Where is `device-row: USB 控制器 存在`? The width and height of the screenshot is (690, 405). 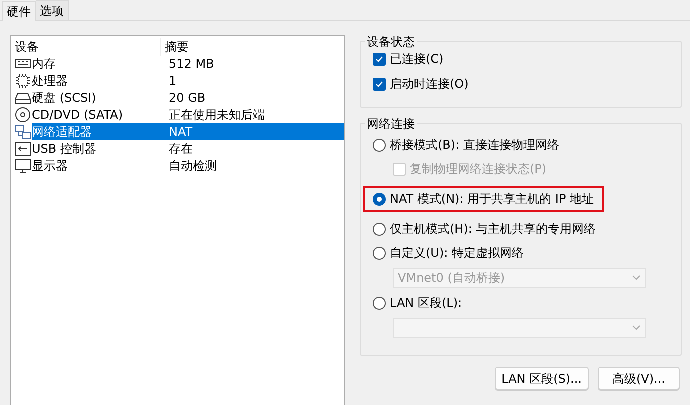 device-row: USB 控制器 存在 is located at coordinates (188, 148).